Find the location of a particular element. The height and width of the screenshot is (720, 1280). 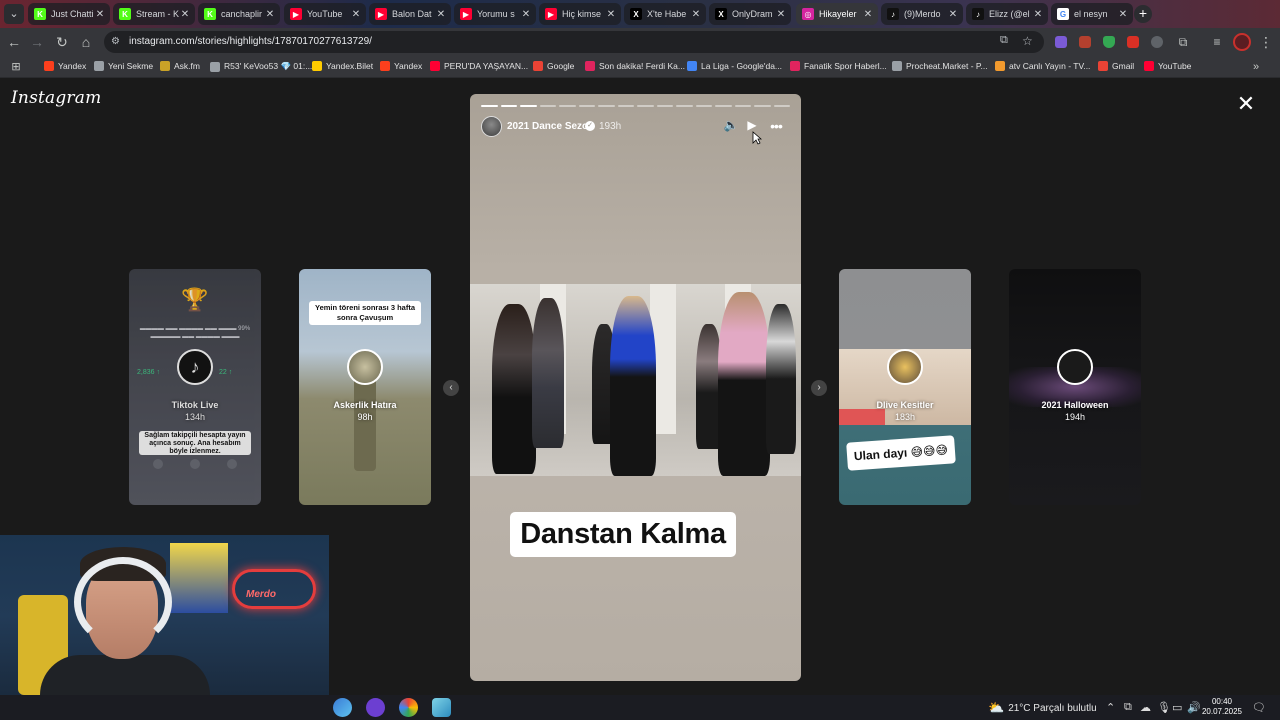

shield-extension-icon is located at coordinates (1109, 42).